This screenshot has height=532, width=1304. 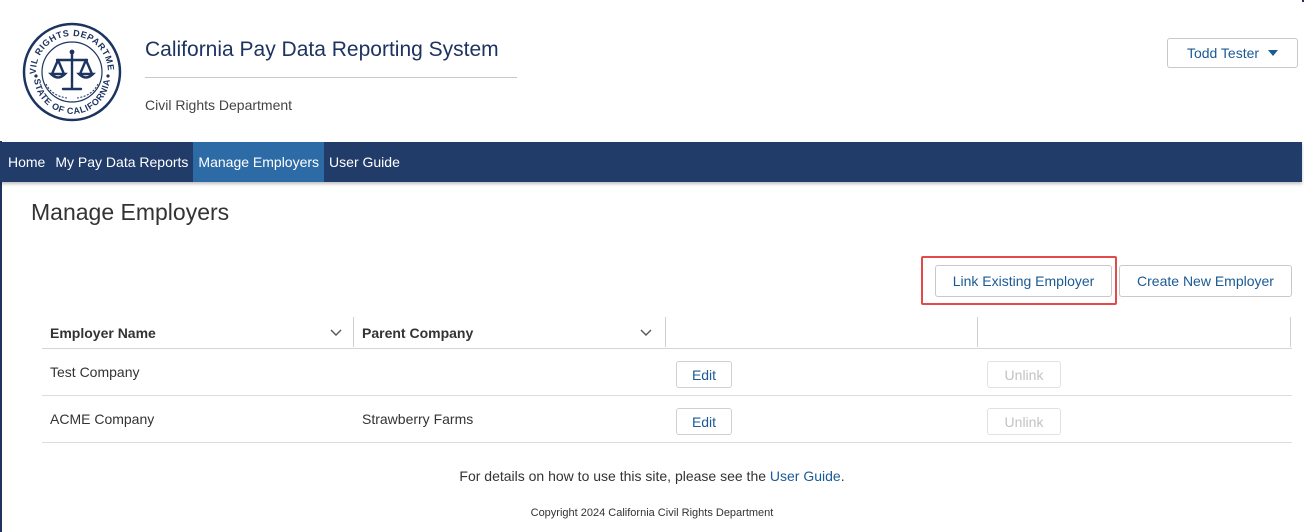 What do you see at coordinates (418, 419) in the screenshot?
I see `parent-company-cell: Strawberry Farms` at bounding box center [418, 419].